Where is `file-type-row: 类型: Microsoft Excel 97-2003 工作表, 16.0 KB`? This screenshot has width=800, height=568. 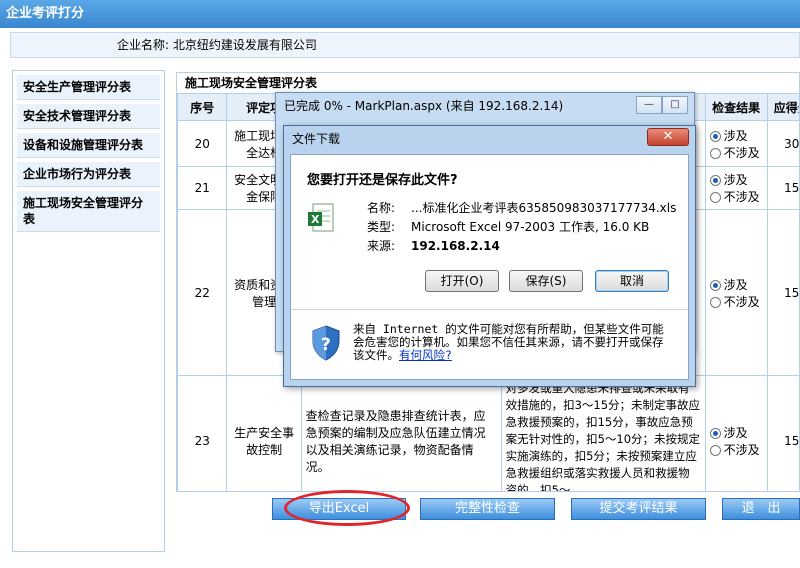
file-type-row: 类型: Microsoft Excel 97-2003 工作表, 16.0 KB is located at coordinates (508, 226).